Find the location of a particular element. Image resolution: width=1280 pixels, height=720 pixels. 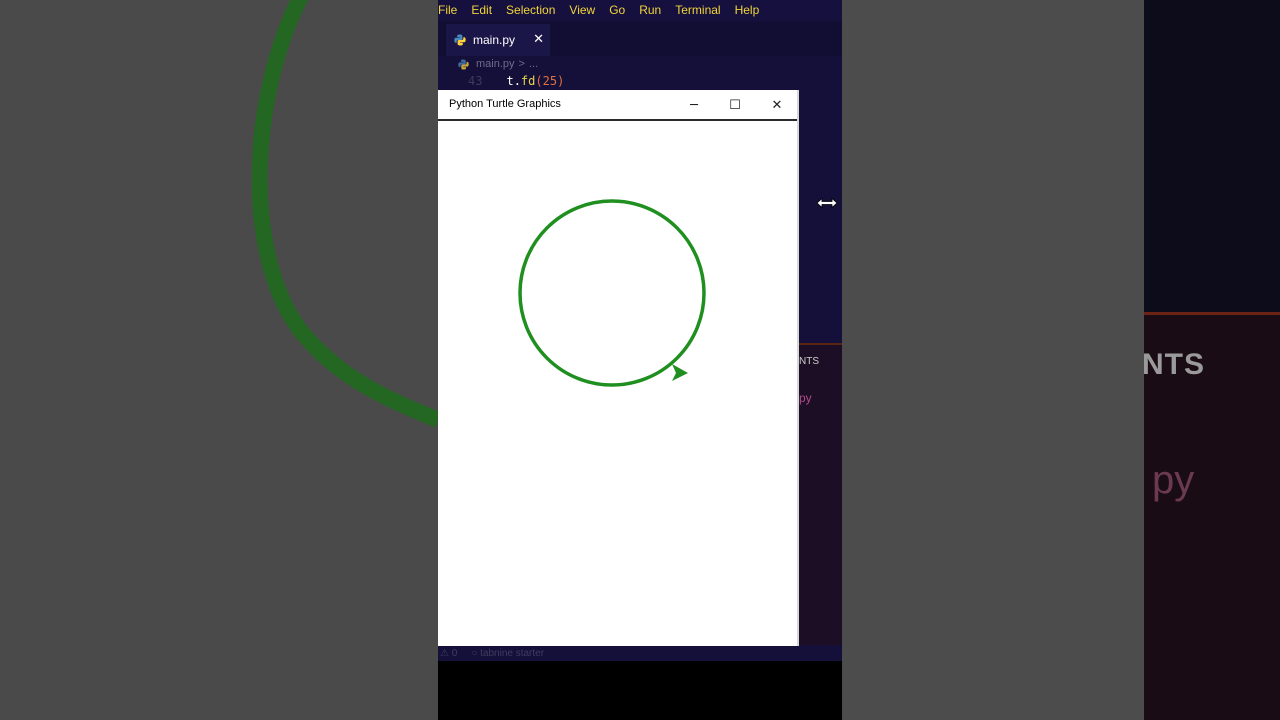

below-status-blank is located at coordinates (640, 690).